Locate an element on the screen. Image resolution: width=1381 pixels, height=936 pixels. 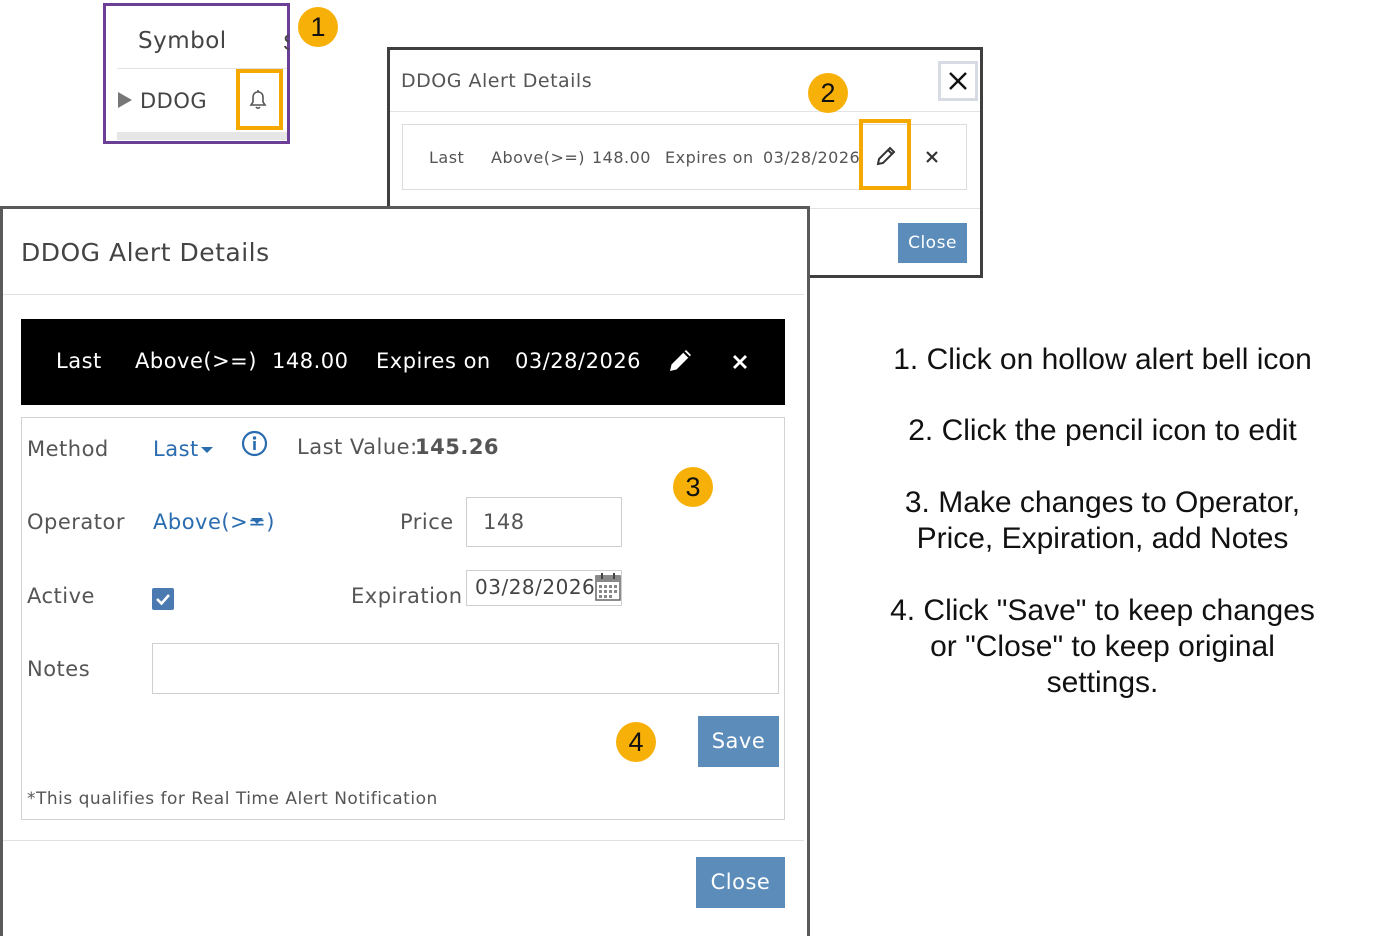
instruction-step4-line3: settings. is located at coordinates (1102, 682).